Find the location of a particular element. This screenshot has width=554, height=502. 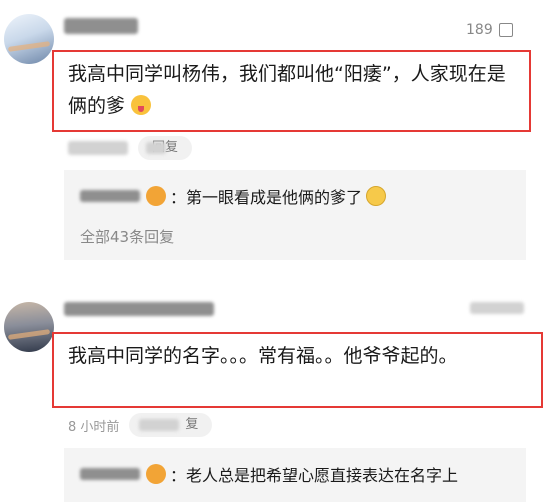

blurred-like-counter is located at coordinates (497, 308).